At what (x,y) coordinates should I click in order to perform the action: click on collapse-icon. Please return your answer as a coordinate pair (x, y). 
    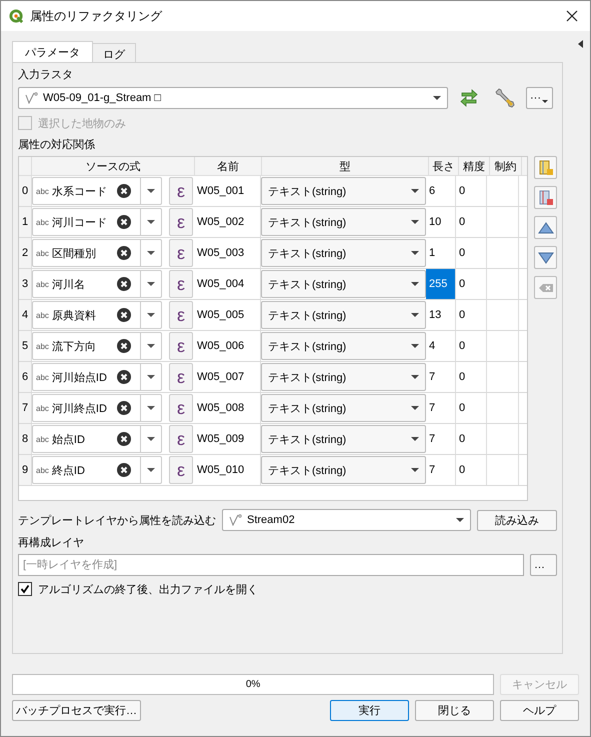
    Looking at the image, I should click on (581, 44).